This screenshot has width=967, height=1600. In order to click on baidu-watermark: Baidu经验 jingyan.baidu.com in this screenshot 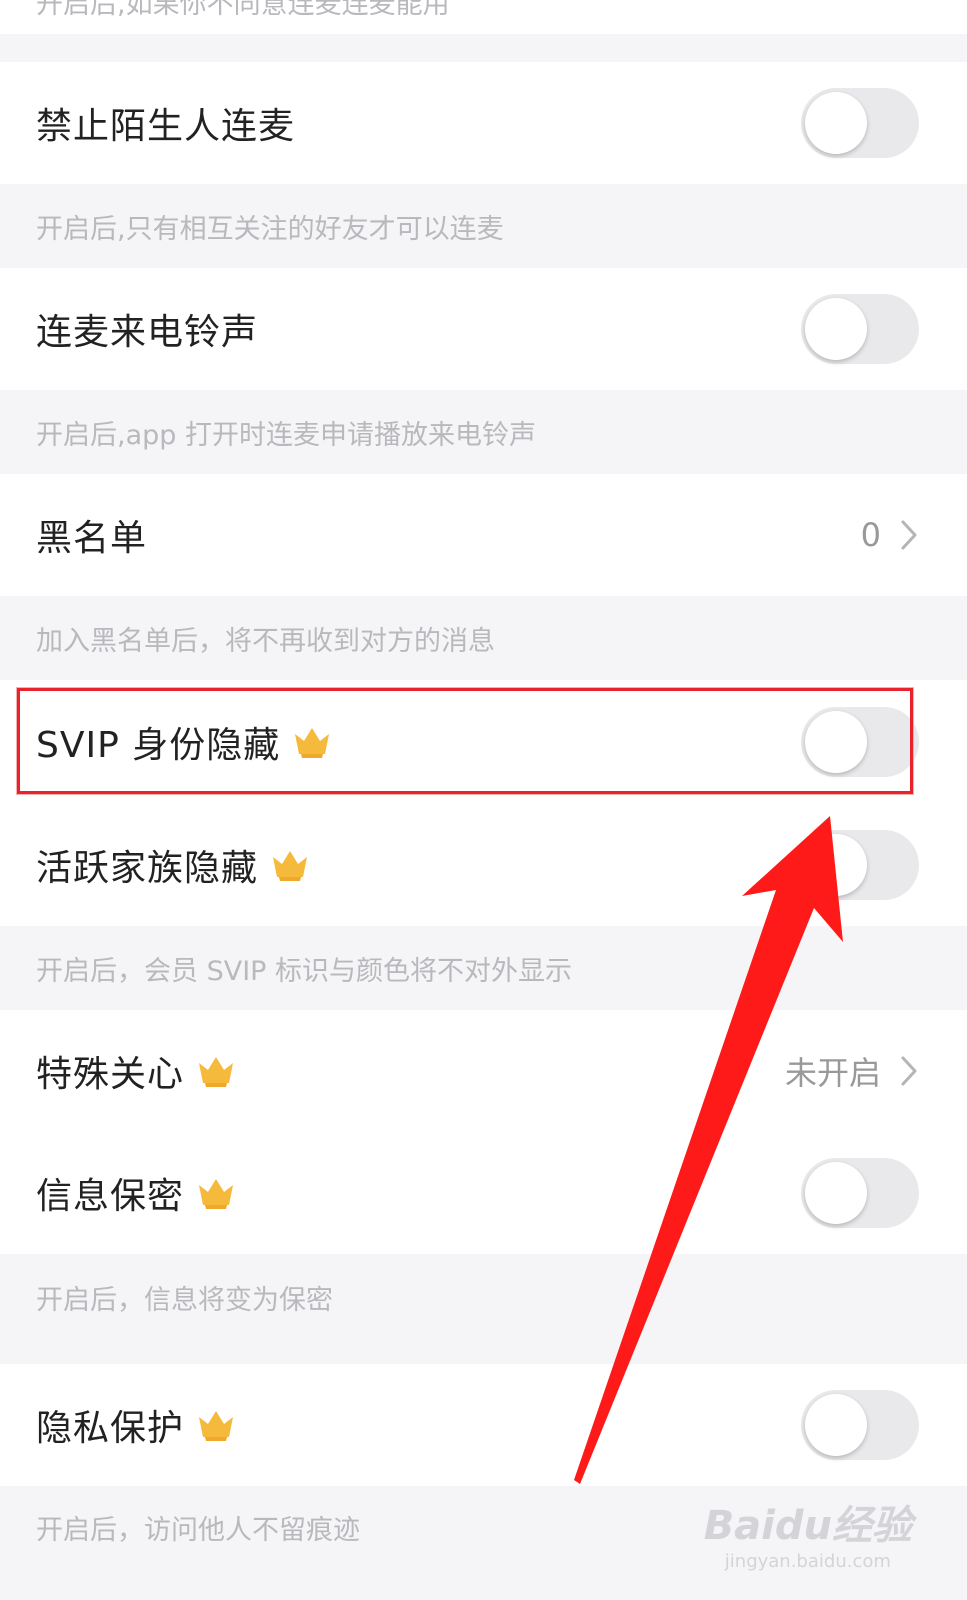, I will do `click(808, 1532)`.